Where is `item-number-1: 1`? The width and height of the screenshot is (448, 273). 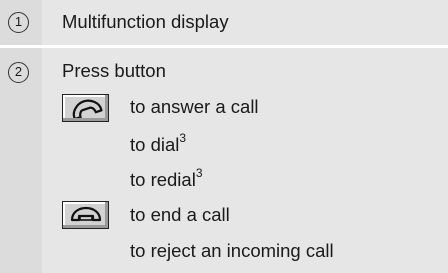 item-number-1: 1 is located at coordinates (18, 22).